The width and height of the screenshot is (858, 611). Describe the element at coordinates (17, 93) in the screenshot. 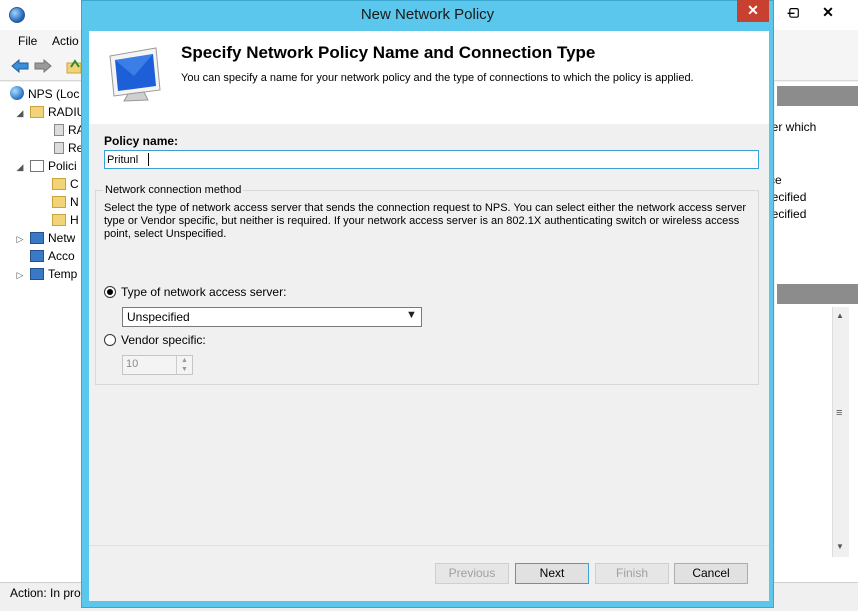

I see `globe-icon` at that location.